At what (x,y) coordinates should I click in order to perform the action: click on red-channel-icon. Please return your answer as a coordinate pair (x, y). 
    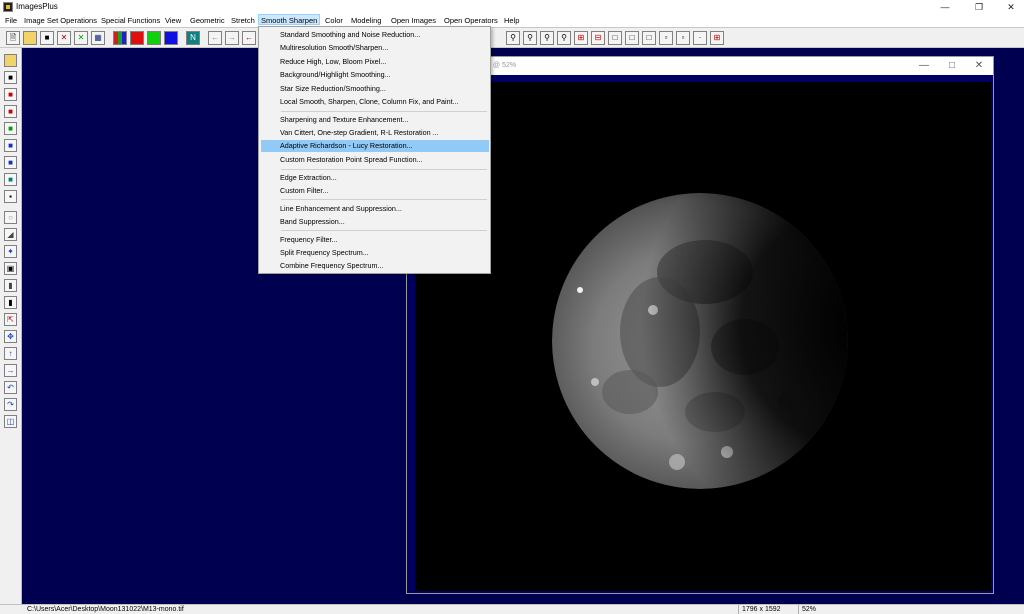
    Looking at the image, I should click on (137, 38).